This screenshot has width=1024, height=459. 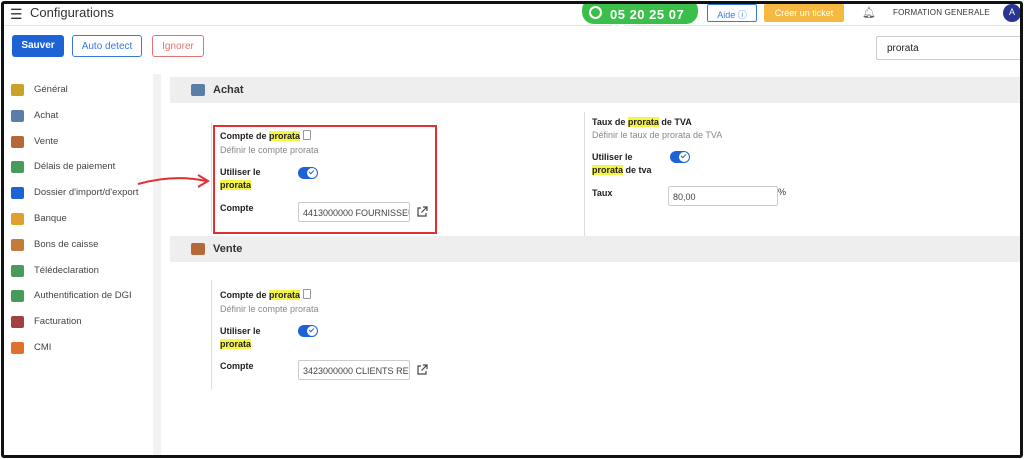 I want to click on vente-utiliser-prorata-toggle, so click(x=308, y=331).